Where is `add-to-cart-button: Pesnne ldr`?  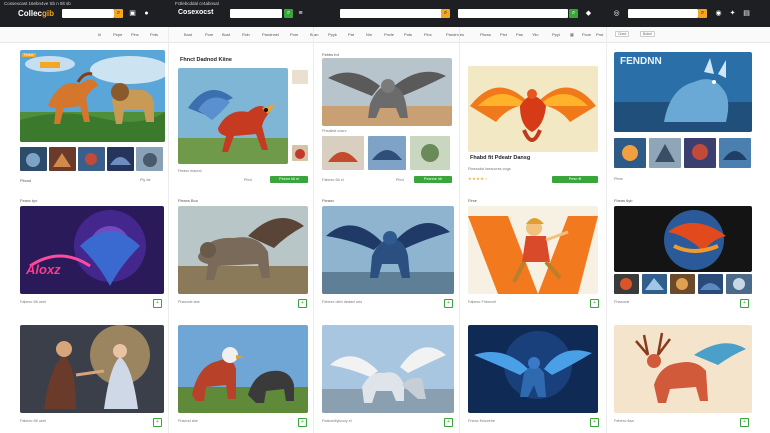 add-to-cart-button: Pesnne ldr is located at coordinates (433, 179).